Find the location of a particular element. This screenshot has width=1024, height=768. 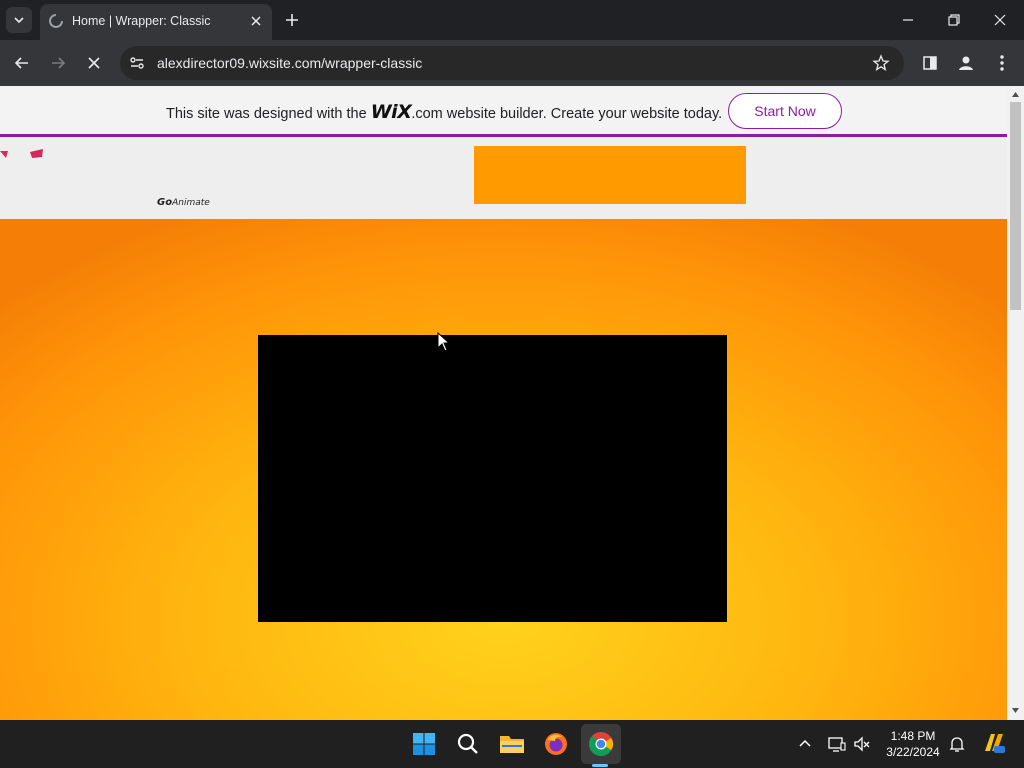

active-app-indicator is located at coordinates (600, 765).